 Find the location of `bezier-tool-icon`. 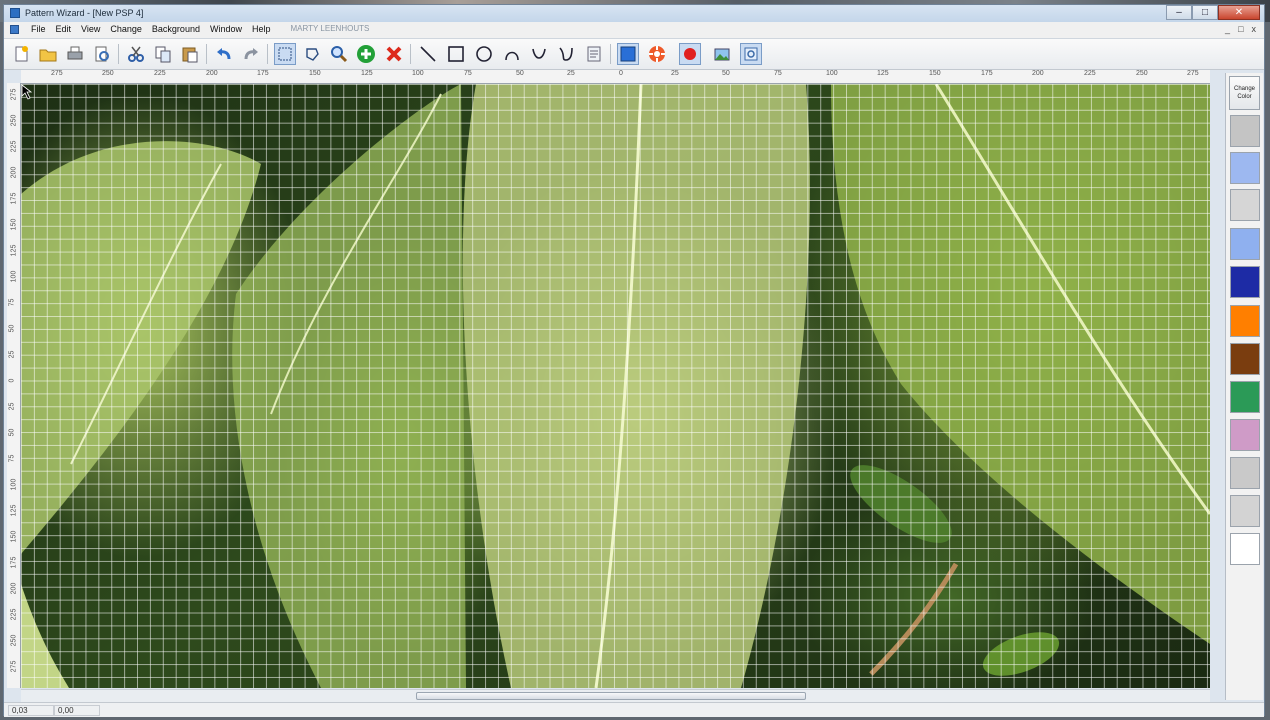

bezier-tool-icon is located at coordinates (566, 54).